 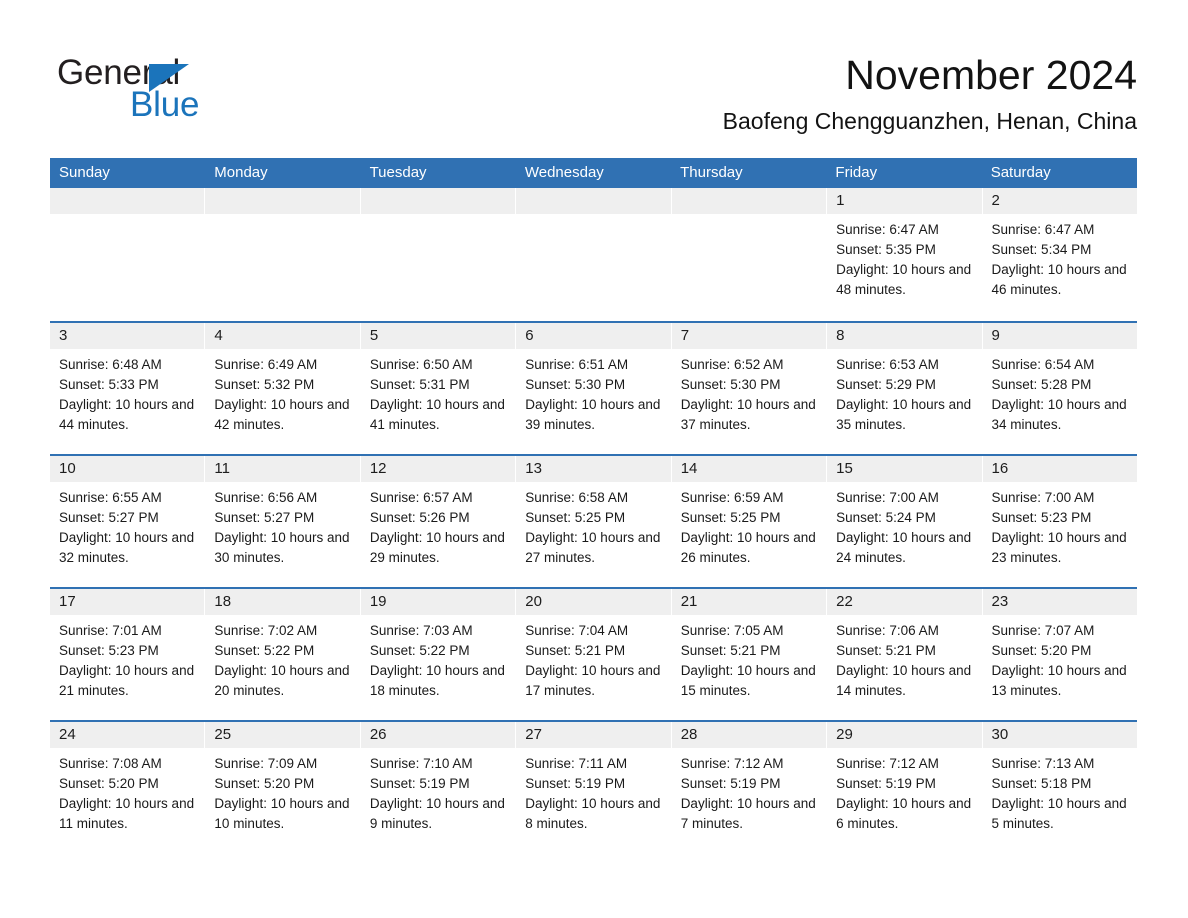 What do you see at coordinates (1059, 201) in the screenshot?
I see `day-number: 2` at bounding box center [1059, 201].